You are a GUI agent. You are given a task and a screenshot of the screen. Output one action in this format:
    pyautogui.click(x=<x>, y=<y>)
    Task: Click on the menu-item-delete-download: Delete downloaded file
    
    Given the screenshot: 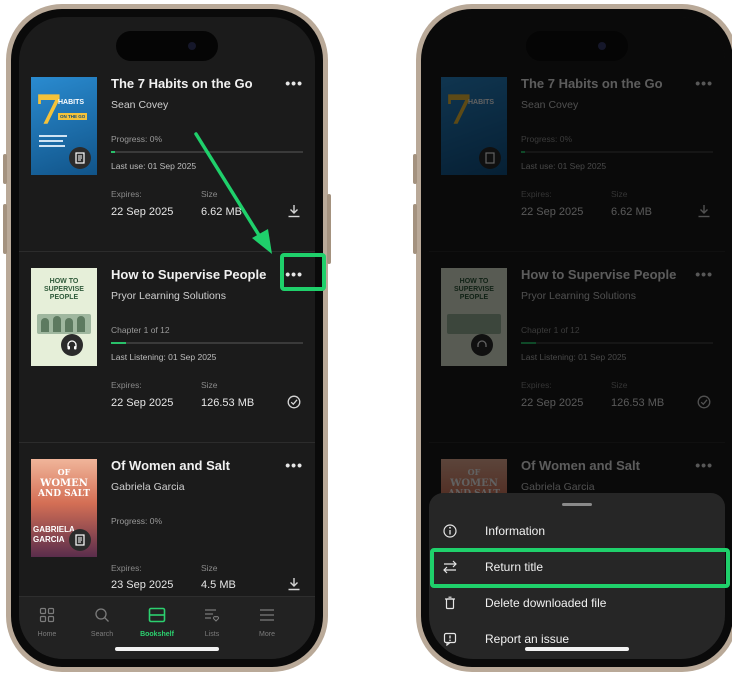 What is the action you would take?
    pyautogui.click(x=577, y=604)
    